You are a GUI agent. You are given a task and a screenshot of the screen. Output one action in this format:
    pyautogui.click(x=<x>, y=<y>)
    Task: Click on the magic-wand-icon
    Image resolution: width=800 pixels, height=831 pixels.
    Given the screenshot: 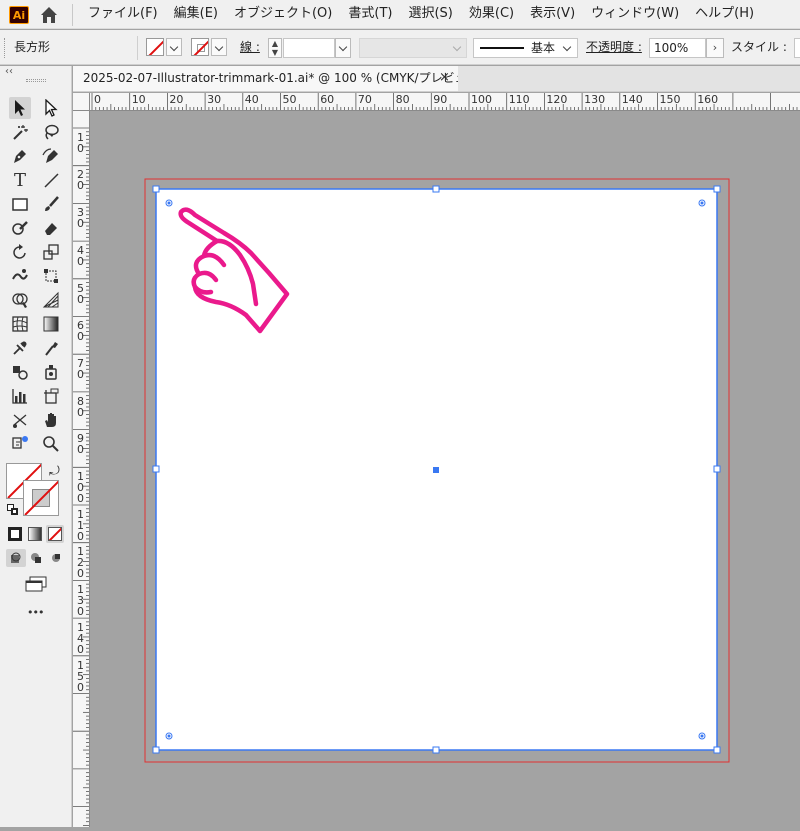 What is the action you would take?
    pyautogui.click(x=20, y=132)
    